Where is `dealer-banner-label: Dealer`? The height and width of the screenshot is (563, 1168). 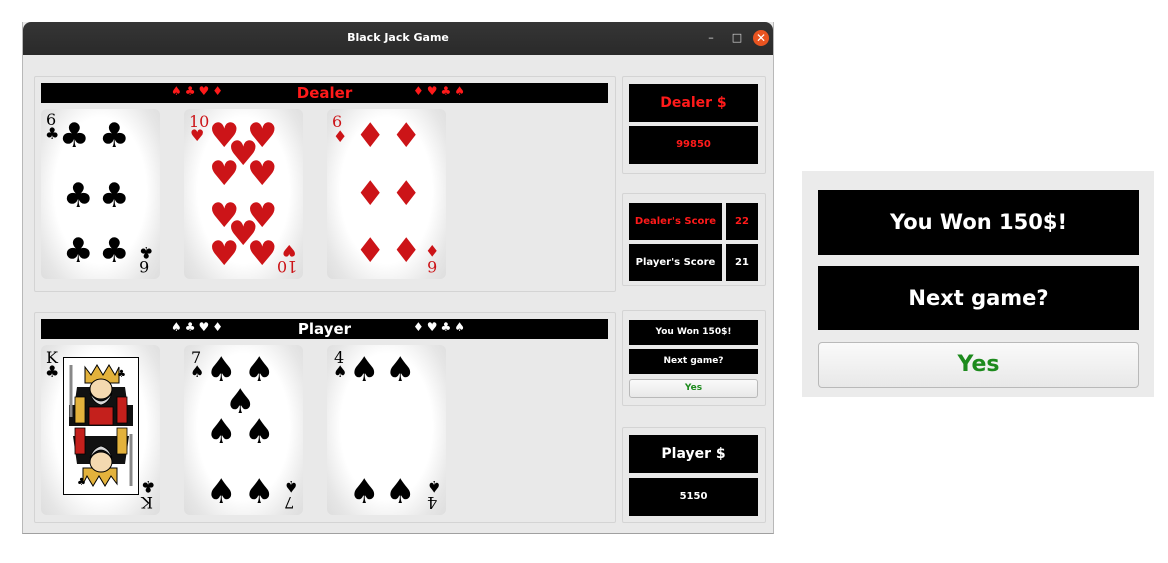
dealer-banner-label: Dealer is located at coordinates (324, 93).